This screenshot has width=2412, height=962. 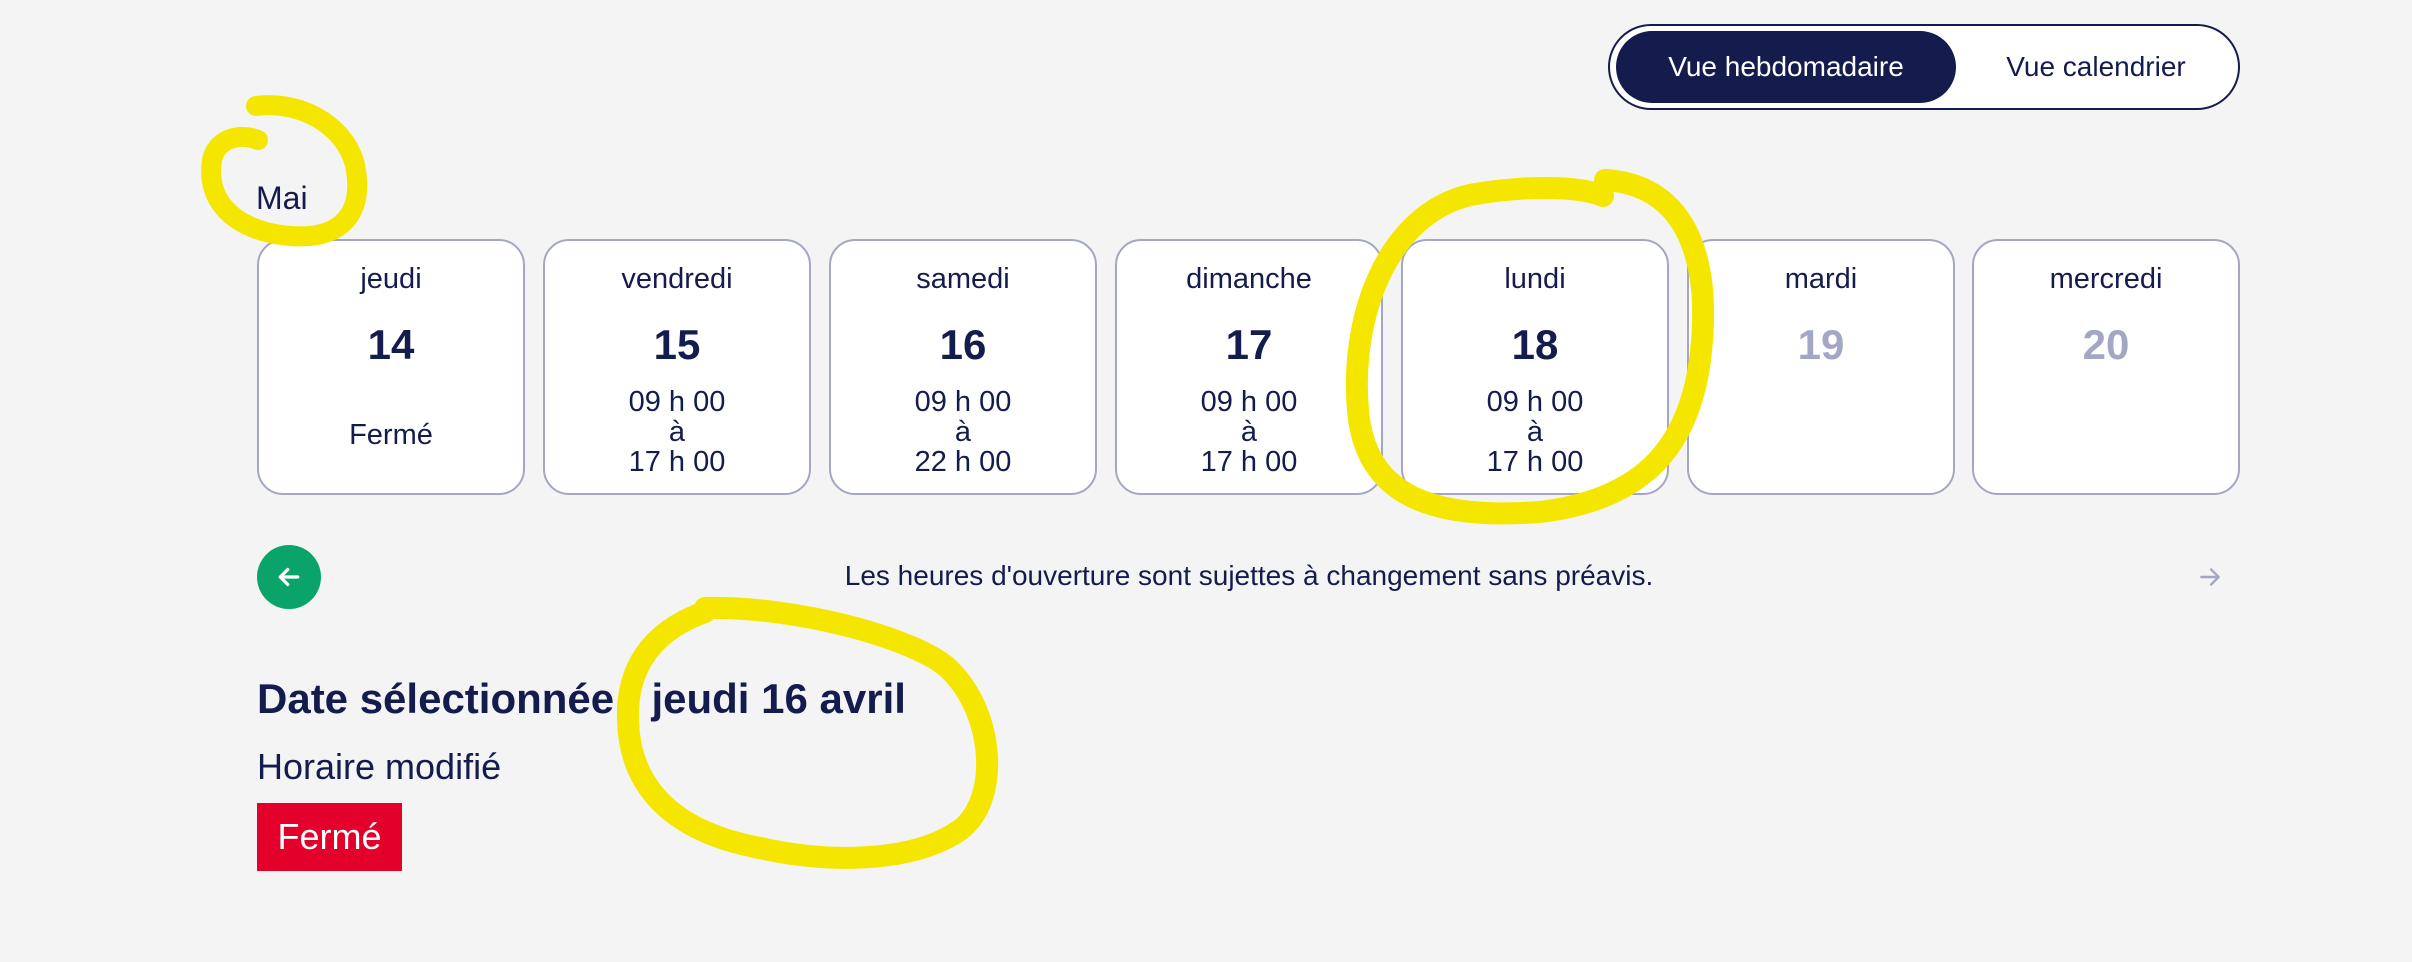 What do you see at coordinates (807, 732) in the screenshot?
I see `highlight-circle-selected-date` at bounding box center [807, 732].